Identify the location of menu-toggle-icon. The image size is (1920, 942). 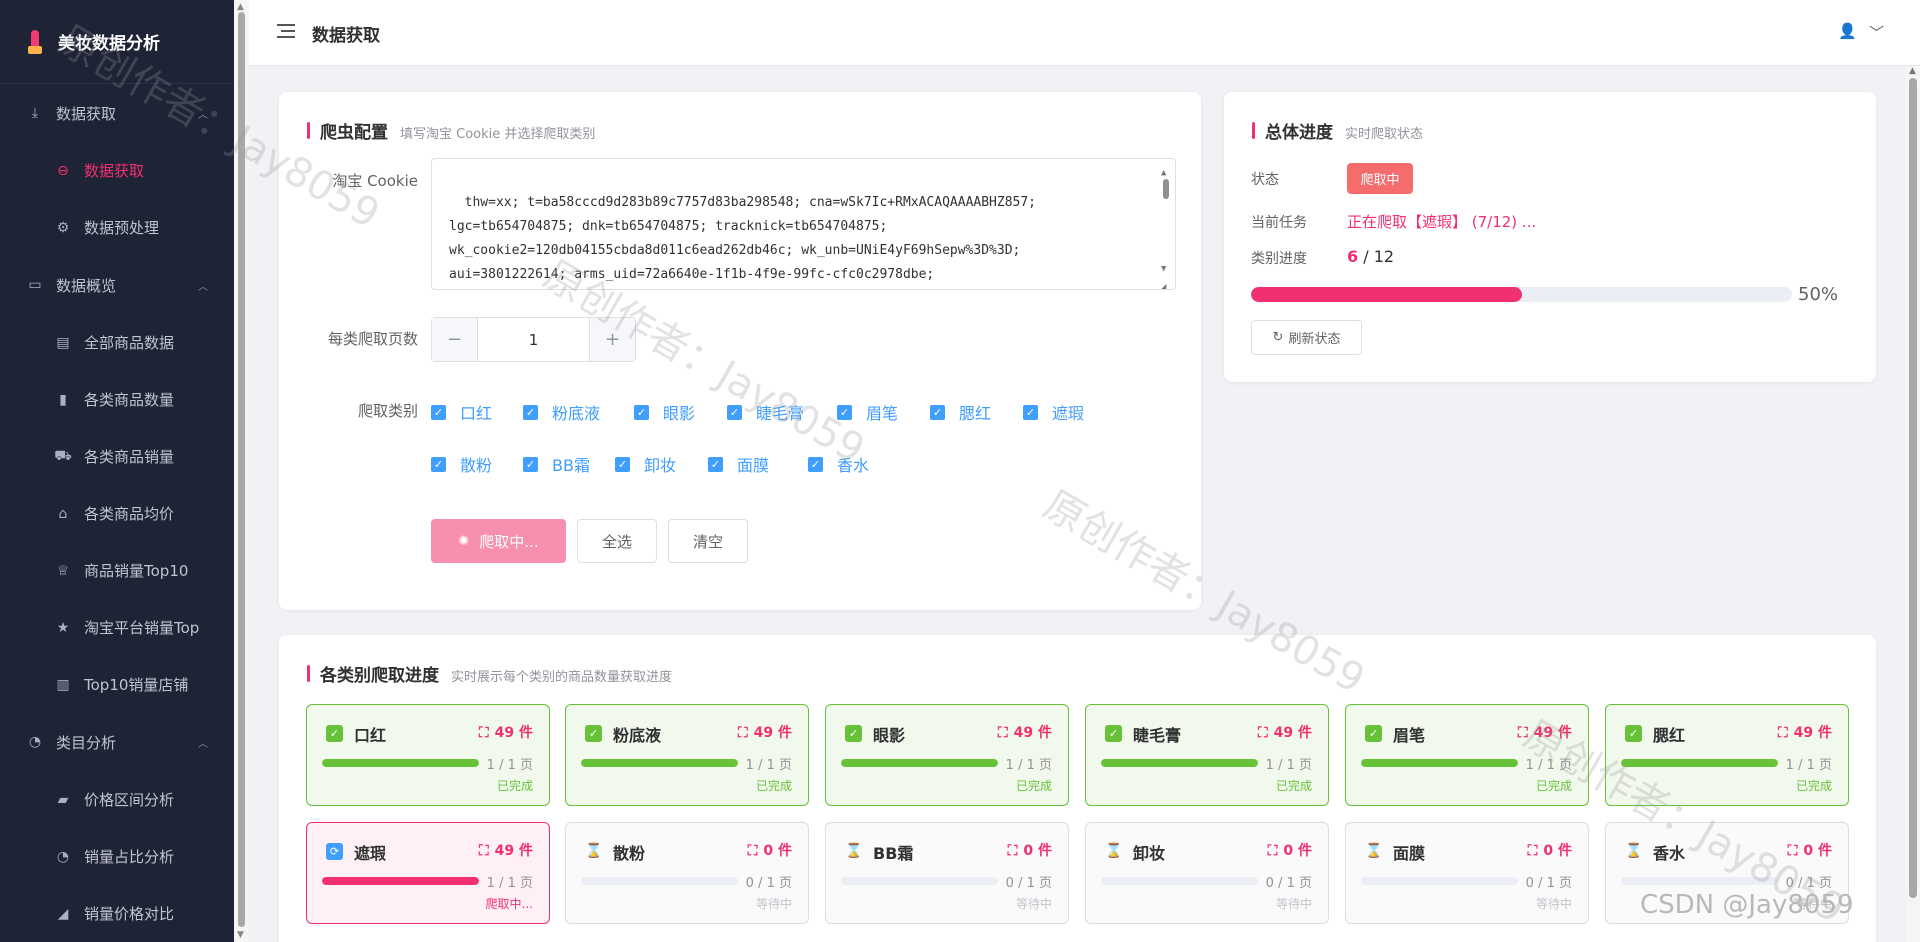
(286, 31).